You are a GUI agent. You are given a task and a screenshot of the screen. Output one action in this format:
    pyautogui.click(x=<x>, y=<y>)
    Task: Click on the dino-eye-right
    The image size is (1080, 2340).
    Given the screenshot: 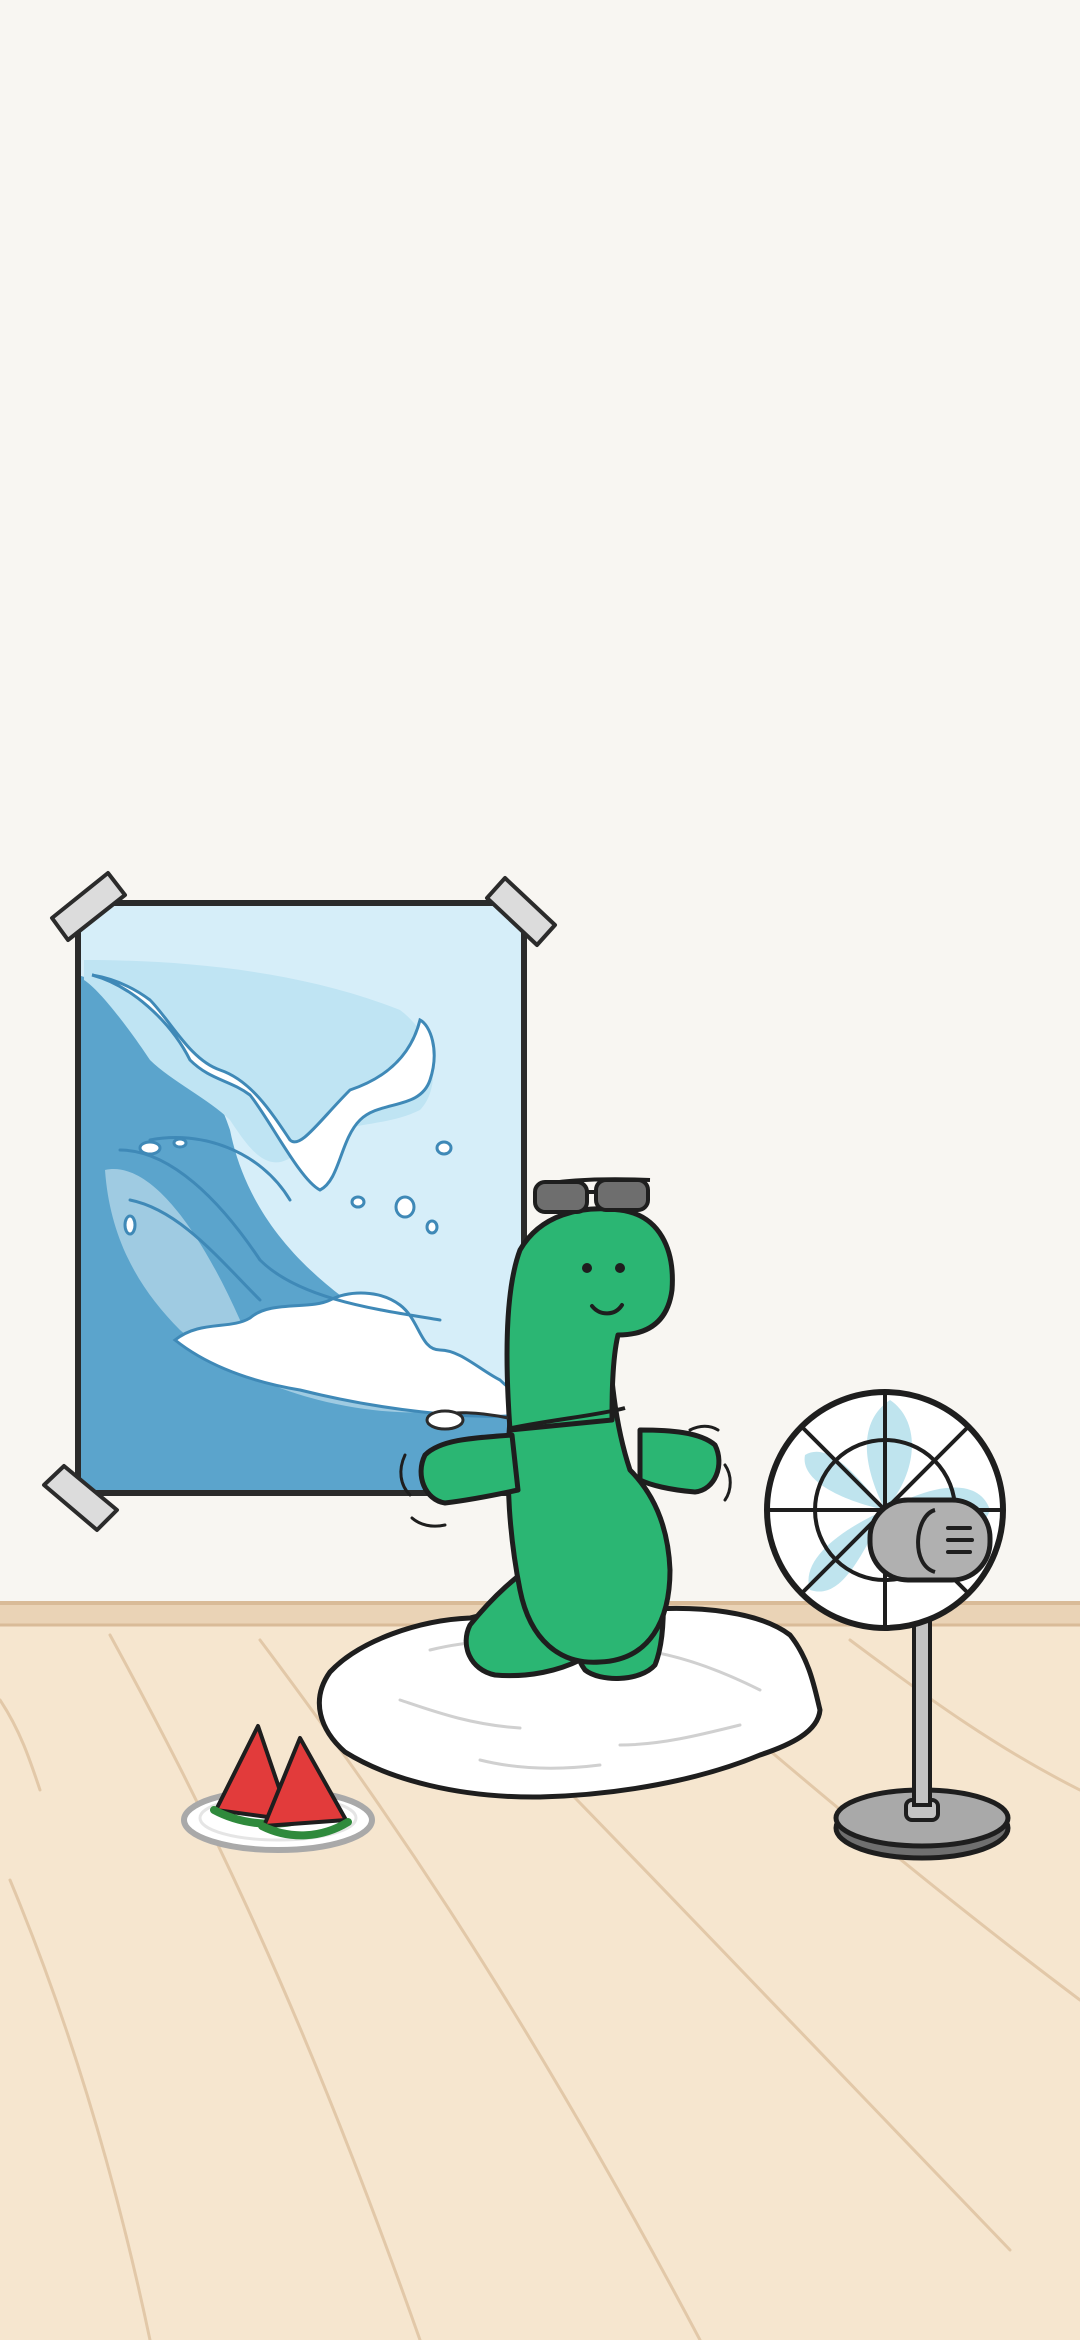 What is the action you would take?
    pyautogui.click(x=620, y=1268)
    